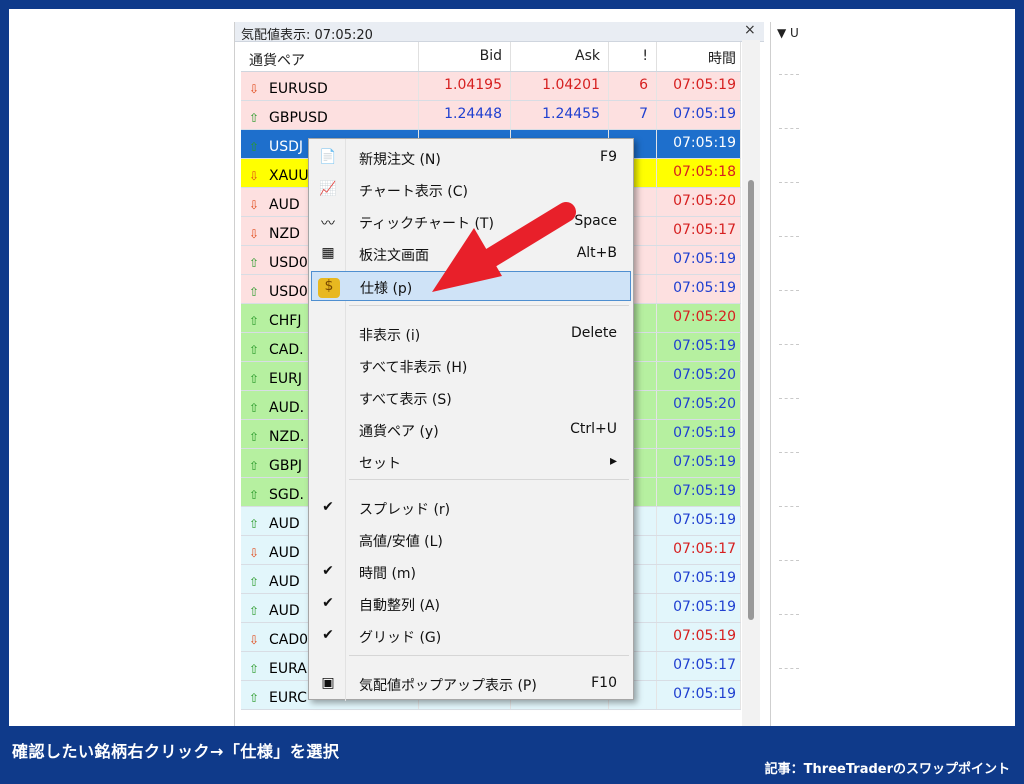 This screenshot has height=784, width=1024. Describe the element at coordinates (594, 333) in the screenshot. I see `menu-item-shortcut: Delete` at that location.